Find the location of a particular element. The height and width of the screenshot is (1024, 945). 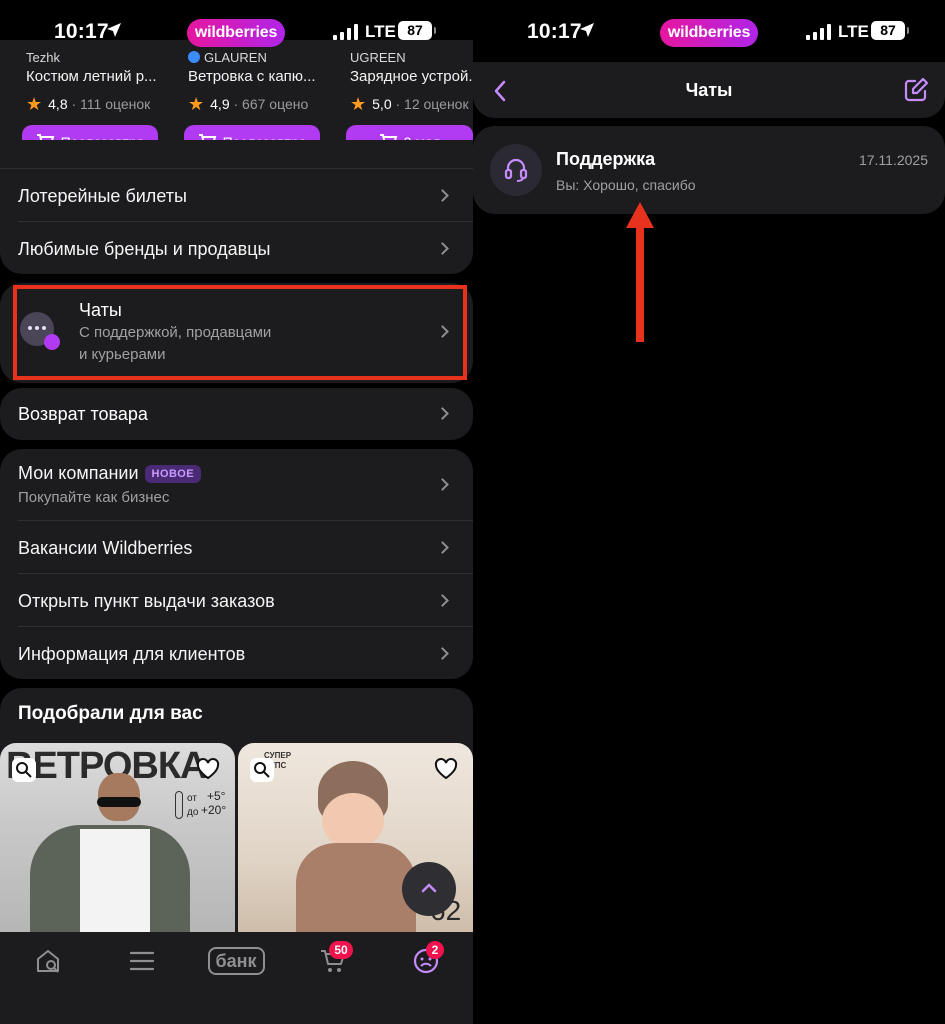

baby-suit is located at coordinates (356, 890).